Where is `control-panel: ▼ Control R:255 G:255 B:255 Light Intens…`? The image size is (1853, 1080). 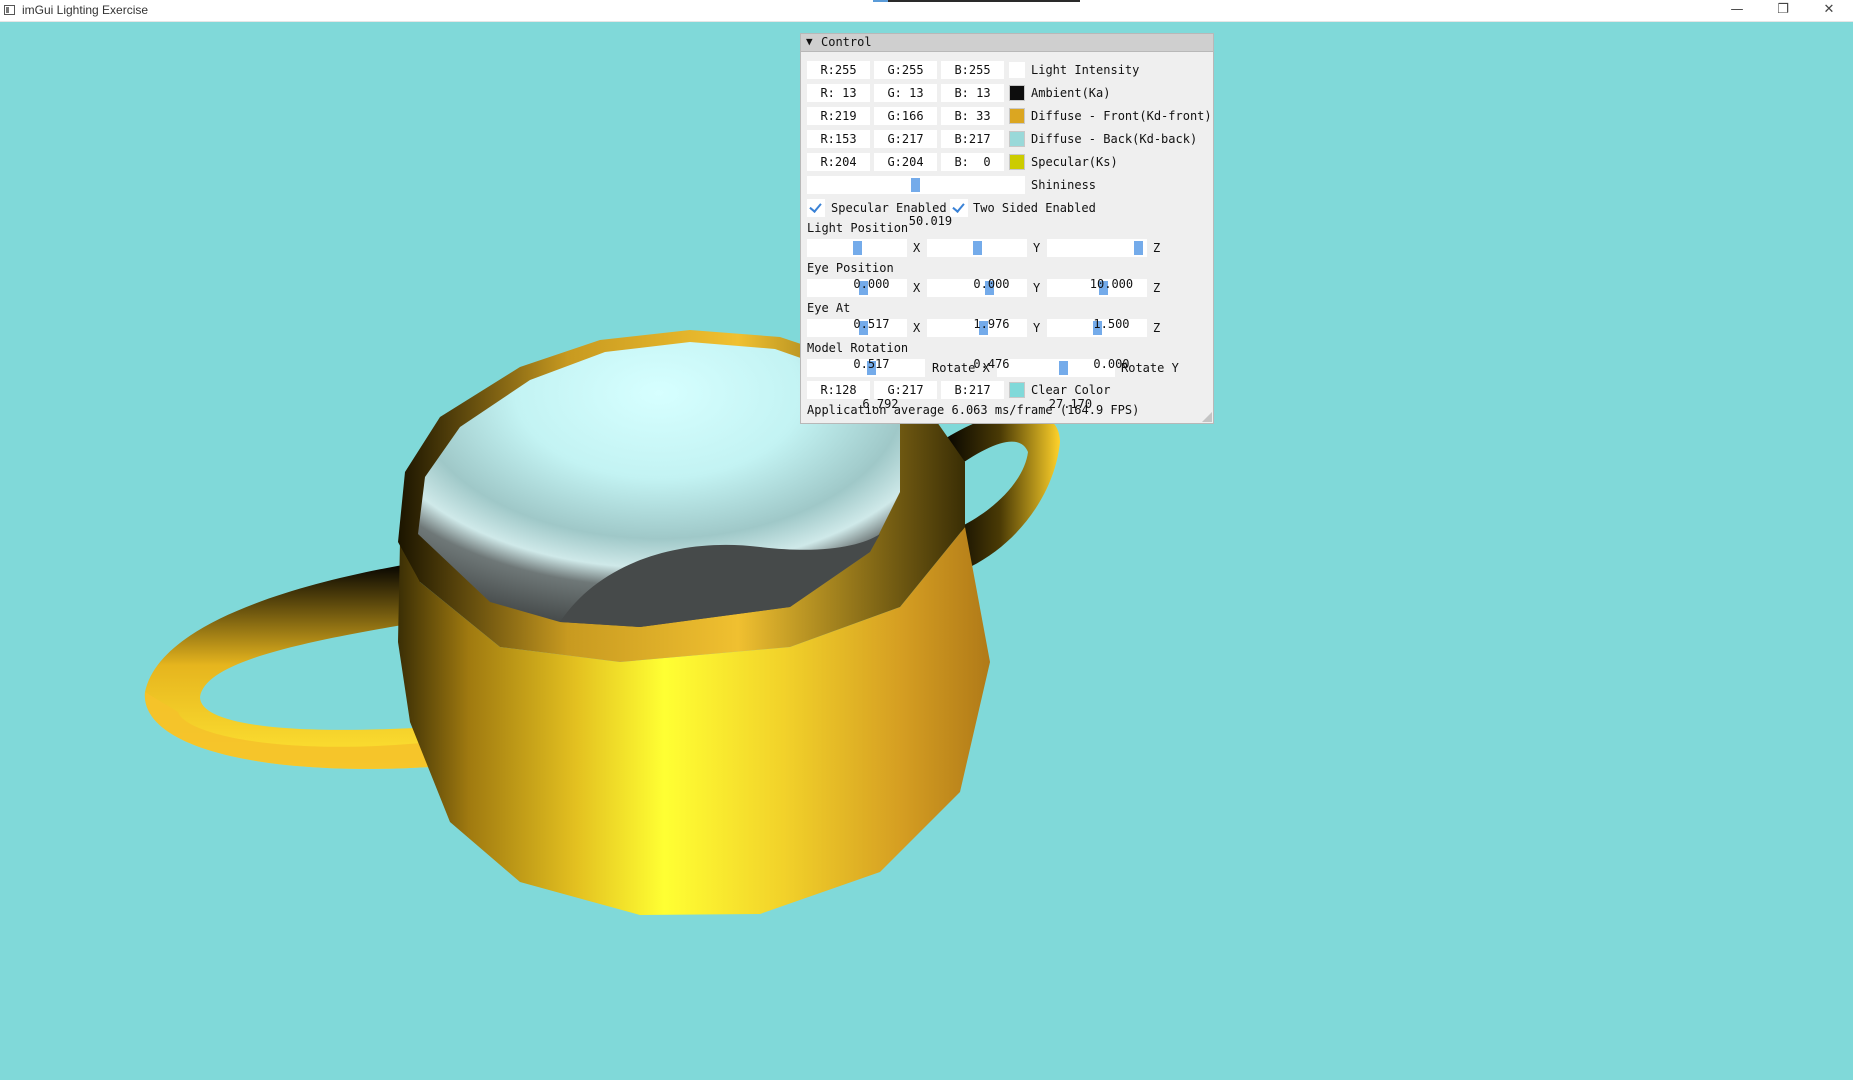 control-panel: ▼ Control R:255 G:255 B:255 Light Intens… is located at coordinates (1007, 228).